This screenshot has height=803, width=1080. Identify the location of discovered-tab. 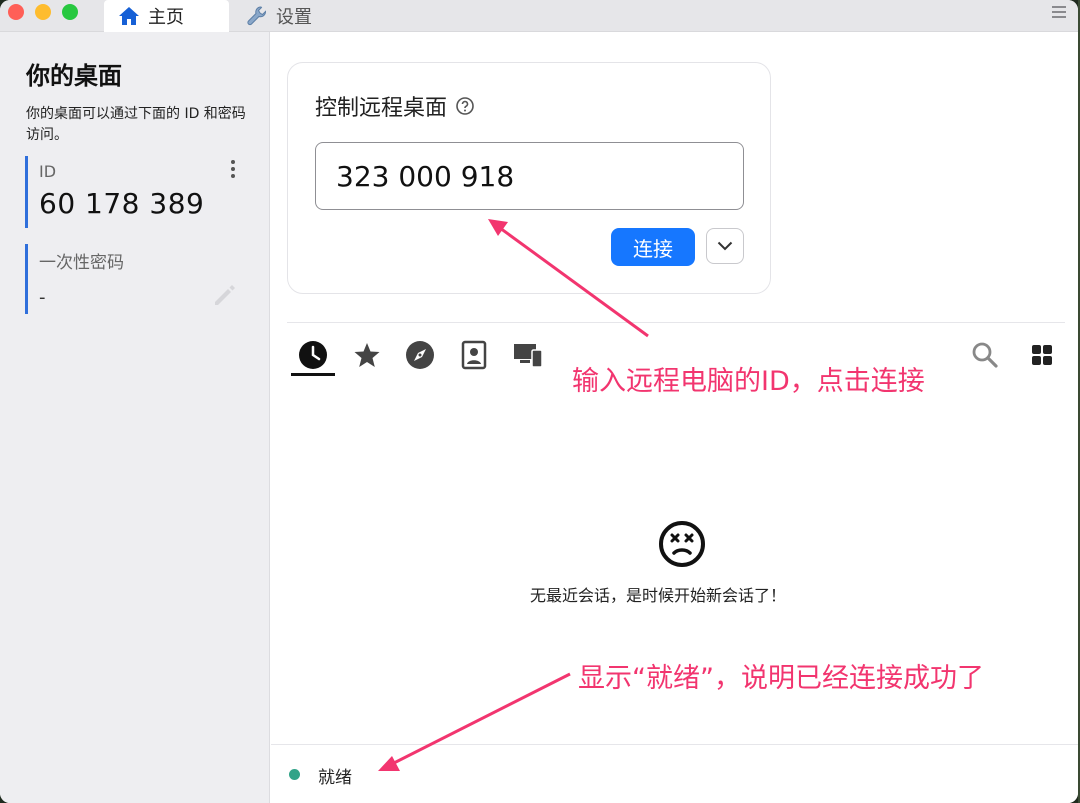
(420, 355).